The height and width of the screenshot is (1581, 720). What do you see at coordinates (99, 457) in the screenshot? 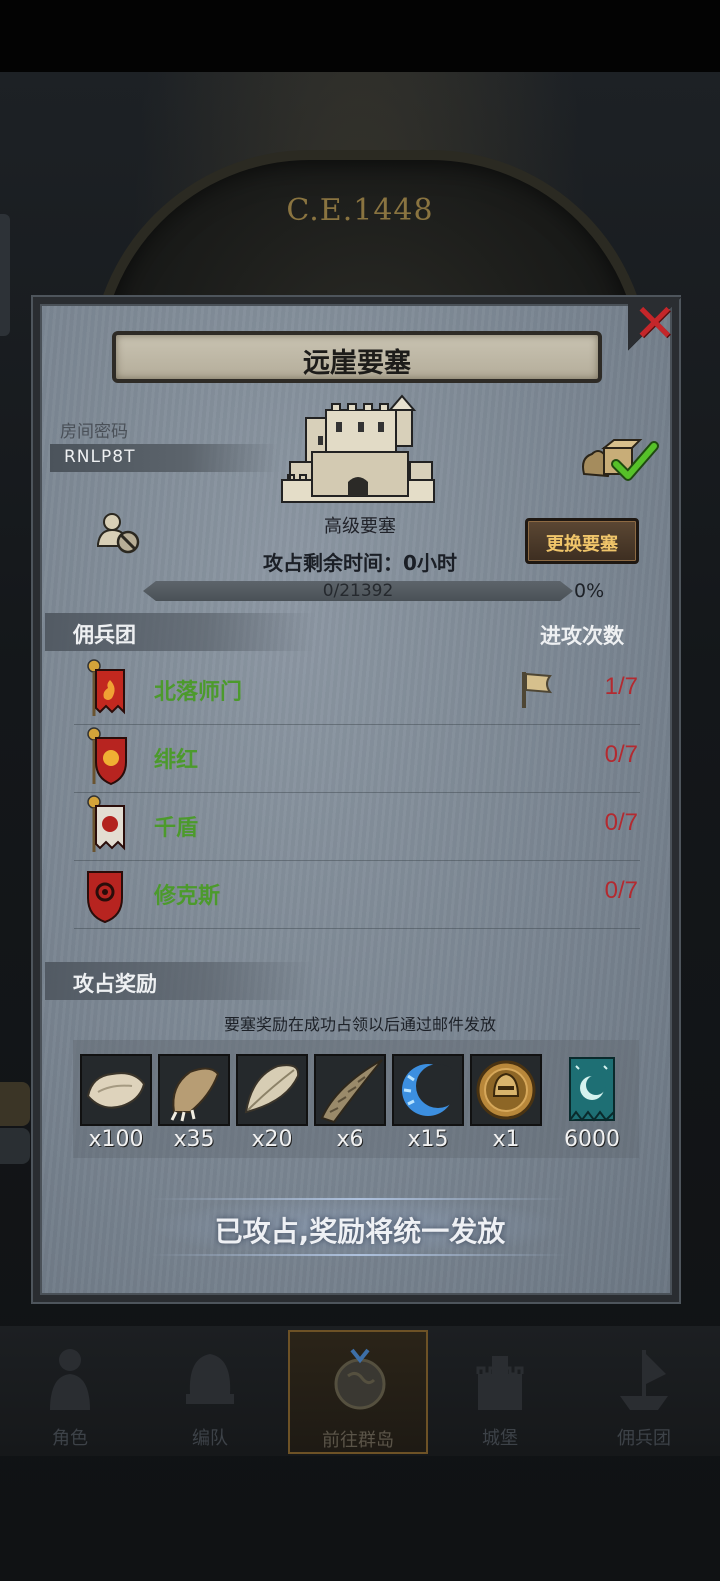
I see `room-code: RNLP8T` at bounding box center [99, 457].